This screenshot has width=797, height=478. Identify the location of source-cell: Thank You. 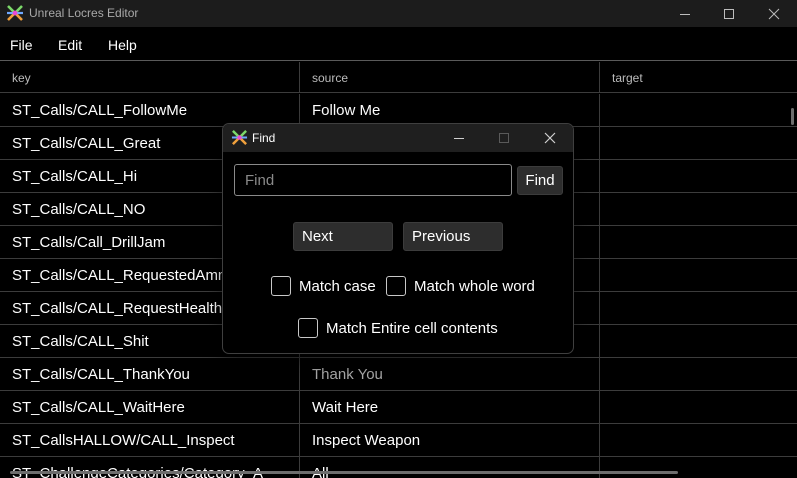
(450, 374).